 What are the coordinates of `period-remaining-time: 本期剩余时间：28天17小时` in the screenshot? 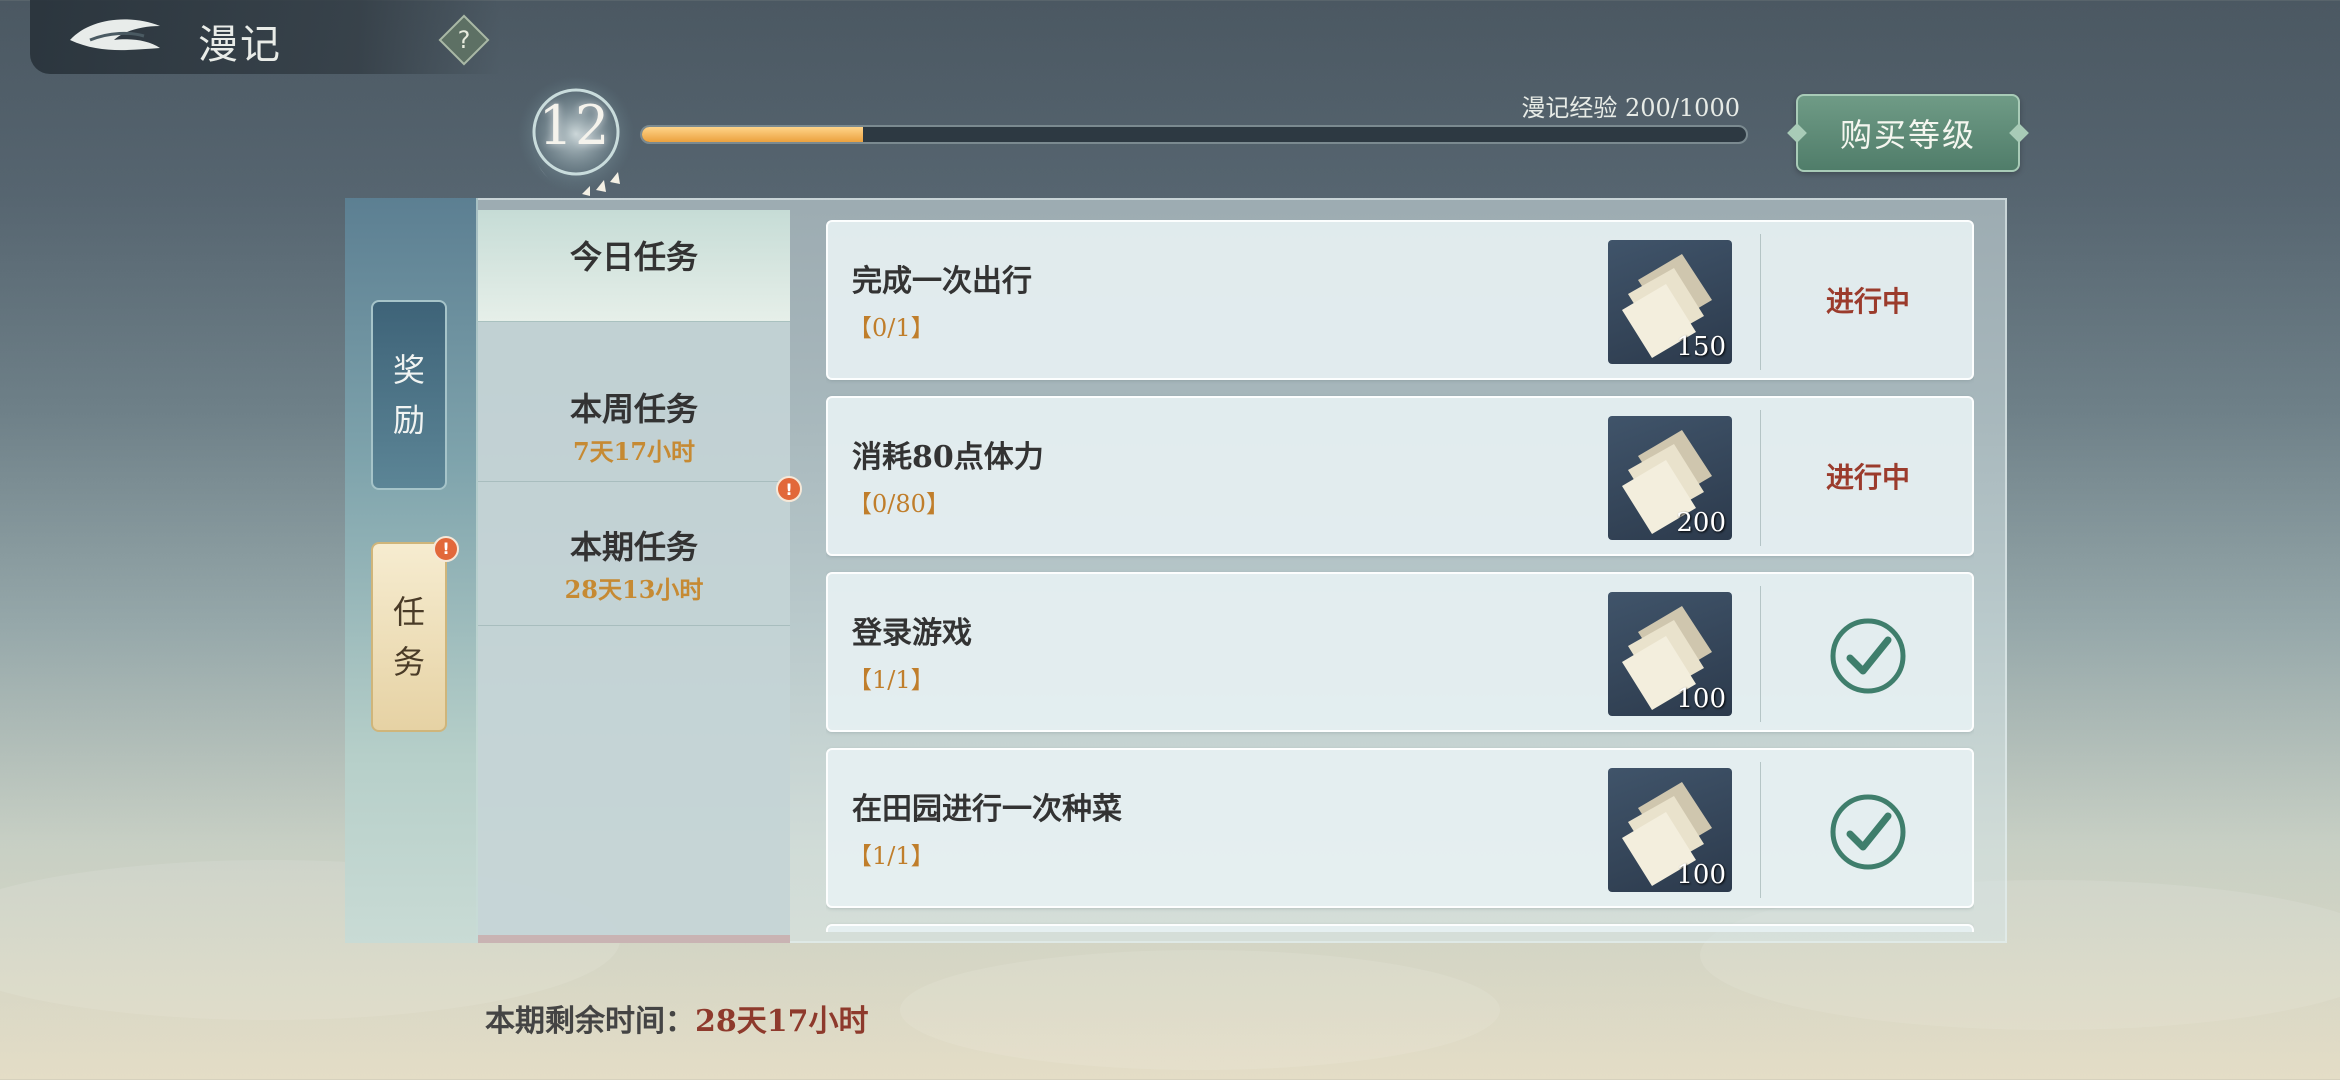 It's located at (677, 1018).